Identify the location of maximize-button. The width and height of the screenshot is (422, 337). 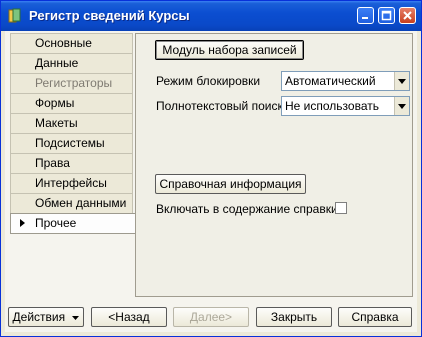
(386, 15).